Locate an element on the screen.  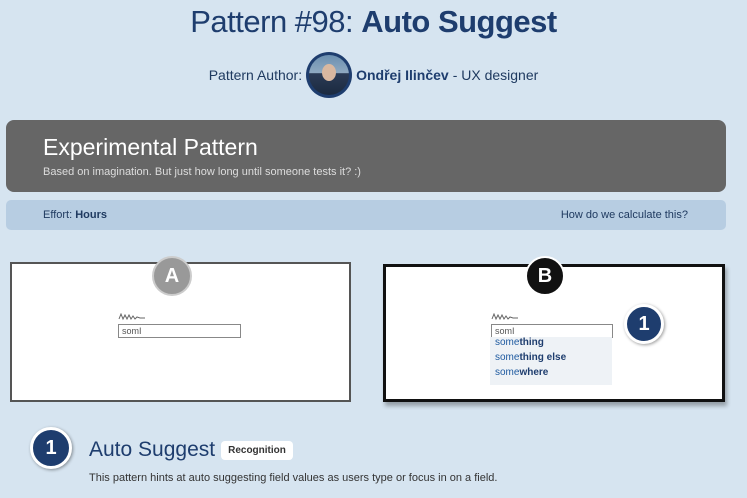
effort-calc-link: How do we calculate this? is located at coordinates (624, 215).